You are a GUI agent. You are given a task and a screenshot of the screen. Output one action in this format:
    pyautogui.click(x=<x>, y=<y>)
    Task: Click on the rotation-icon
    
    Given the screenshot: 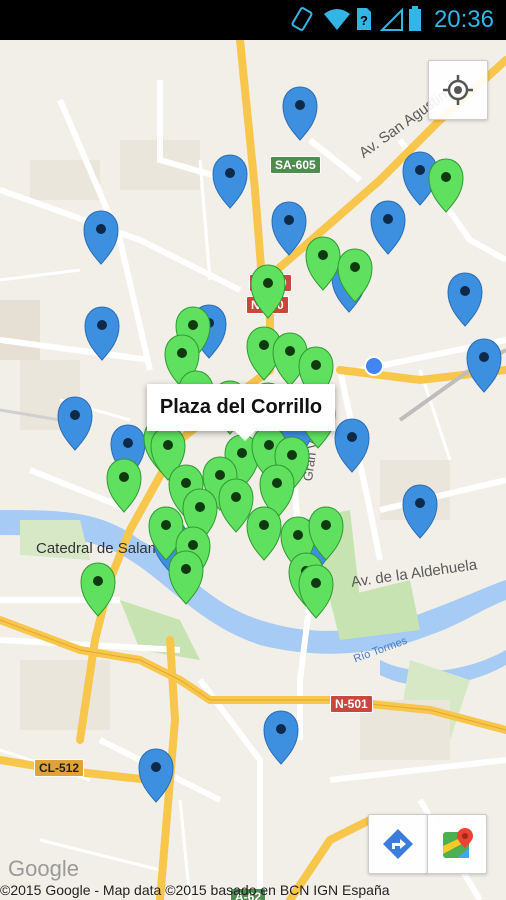 What is the action you would take?
    pyautogui.click(x=302, y=21)
    